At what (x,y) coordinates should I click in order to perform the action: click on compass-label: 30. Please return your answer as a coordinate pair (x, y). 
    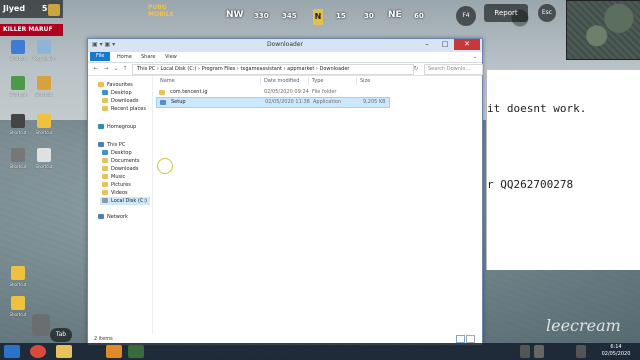
    Looking at the image, I should click on (369, 16).